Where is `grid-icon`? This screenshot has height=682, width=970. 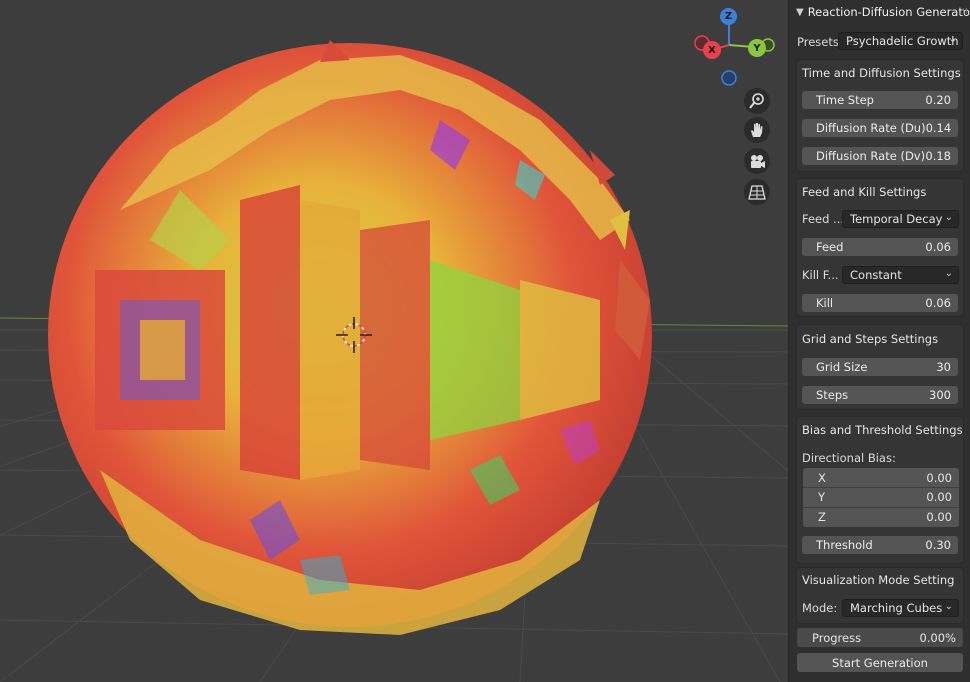
grid-icon is located at coordinates (757, 192).